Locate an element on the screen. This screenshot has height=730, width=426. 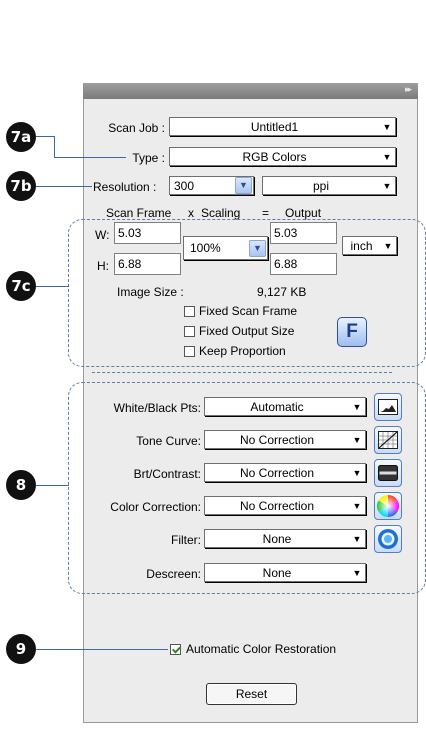
scan-frame-header: Scan Frame is located at coordinates (139, 213).